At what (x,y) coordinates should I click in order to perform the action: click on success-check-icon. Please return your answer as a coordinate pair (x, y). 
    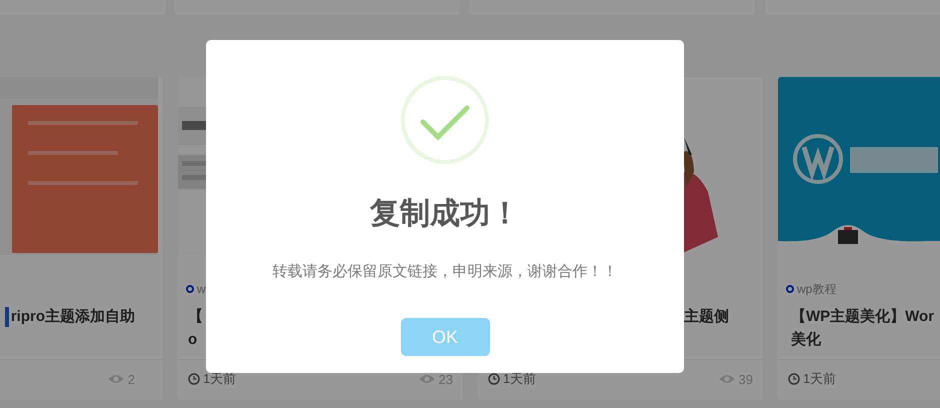
    Looking at the image, I should click on (445, 120).